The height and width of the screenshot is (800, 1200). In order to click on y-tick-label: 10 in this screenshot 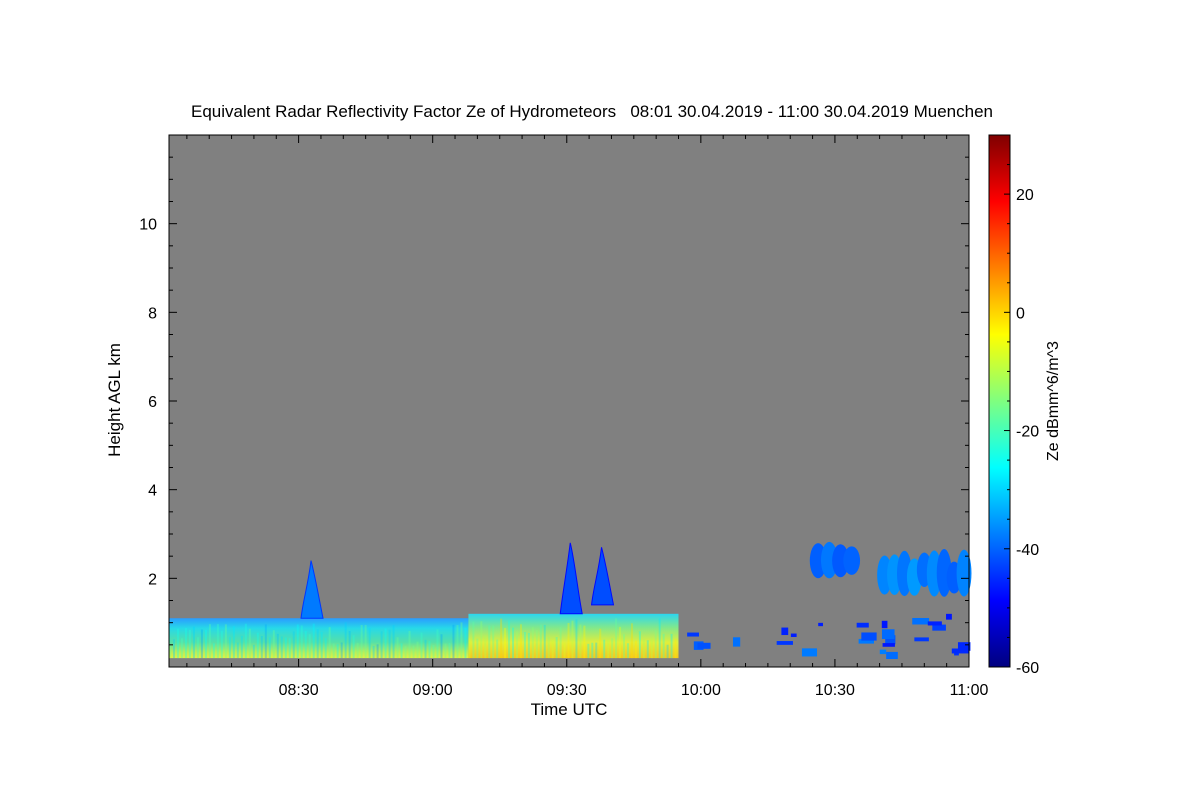, I will do `click(148, 225)`.